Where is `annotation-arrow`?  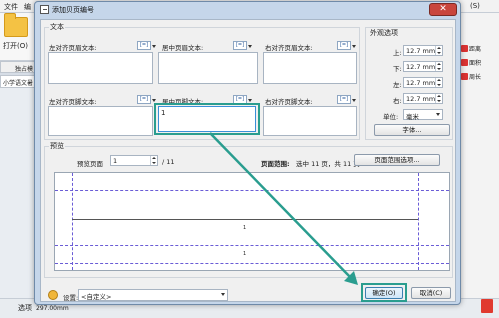
annotation-arrow is located at coordinates (283, 208).